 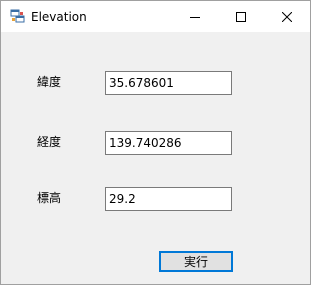 What do you see at coordinates (49, 82) in the screenshot?
I see `latitude-label: 緯度` at bounding box center [49, 82].